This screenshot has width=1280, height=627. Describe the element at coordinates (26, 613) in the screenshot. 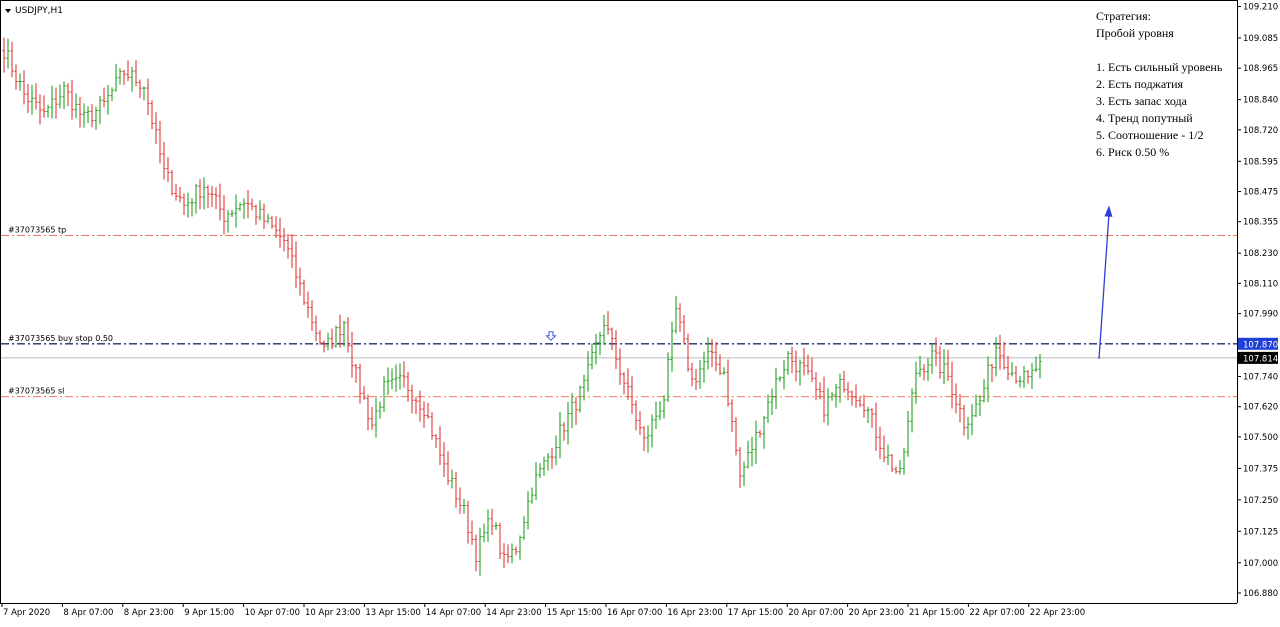

I see `x-tick-label: 7 Apr 2020` at that location.